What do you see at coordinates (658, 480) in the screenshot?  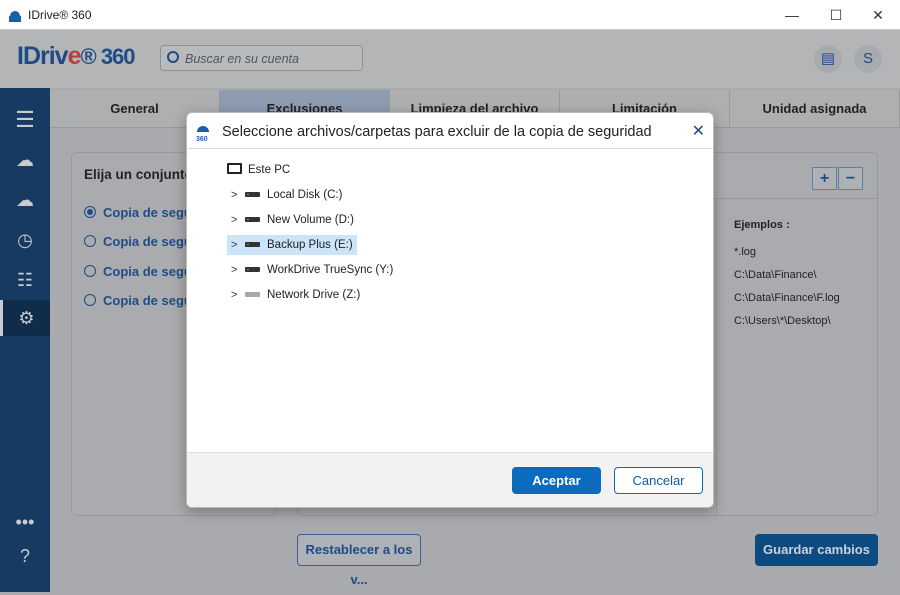 I see `cancel-button: Cancelar` at bounding box center [658, 480].